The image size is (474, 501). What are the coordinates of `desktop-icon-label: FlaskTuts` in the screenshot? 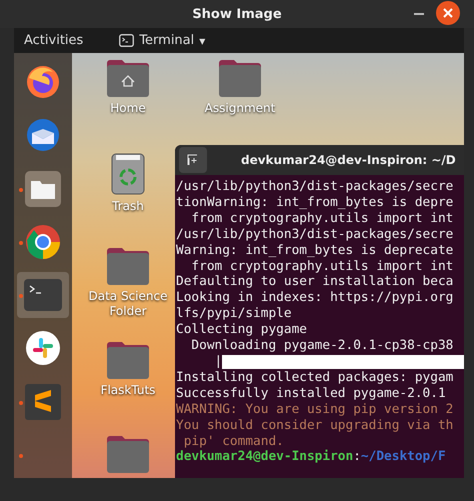 It's located at (128, 390).